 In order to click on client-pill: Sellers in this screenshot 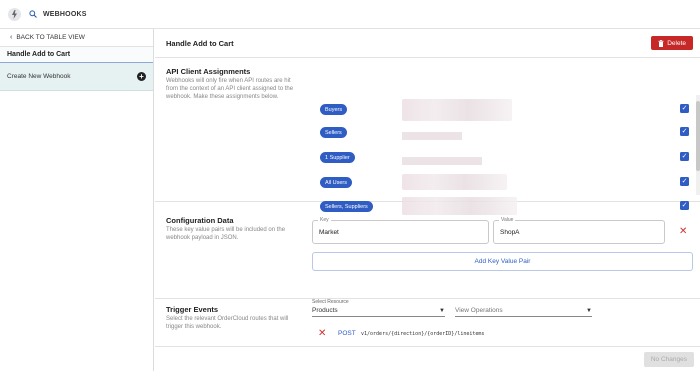, I will do `click(333, 132)`.